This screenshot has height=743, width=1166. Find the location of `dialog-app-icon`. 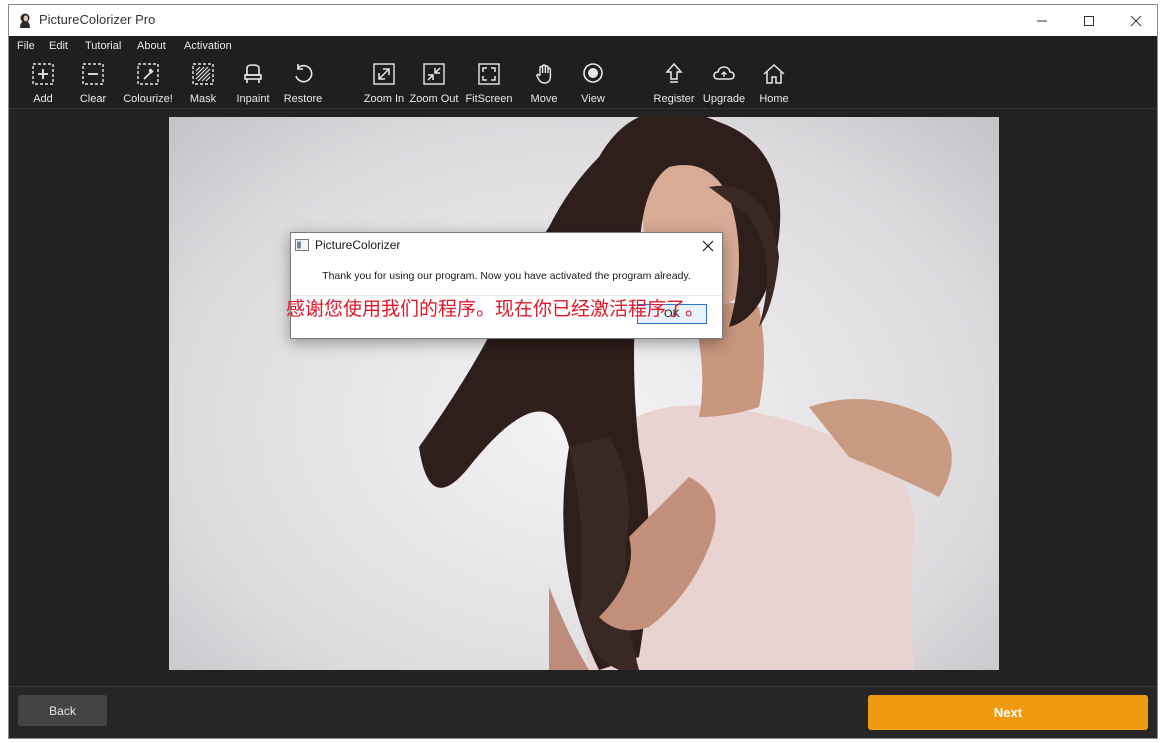

dialog-app-icon is located at coordinates (302, 245).